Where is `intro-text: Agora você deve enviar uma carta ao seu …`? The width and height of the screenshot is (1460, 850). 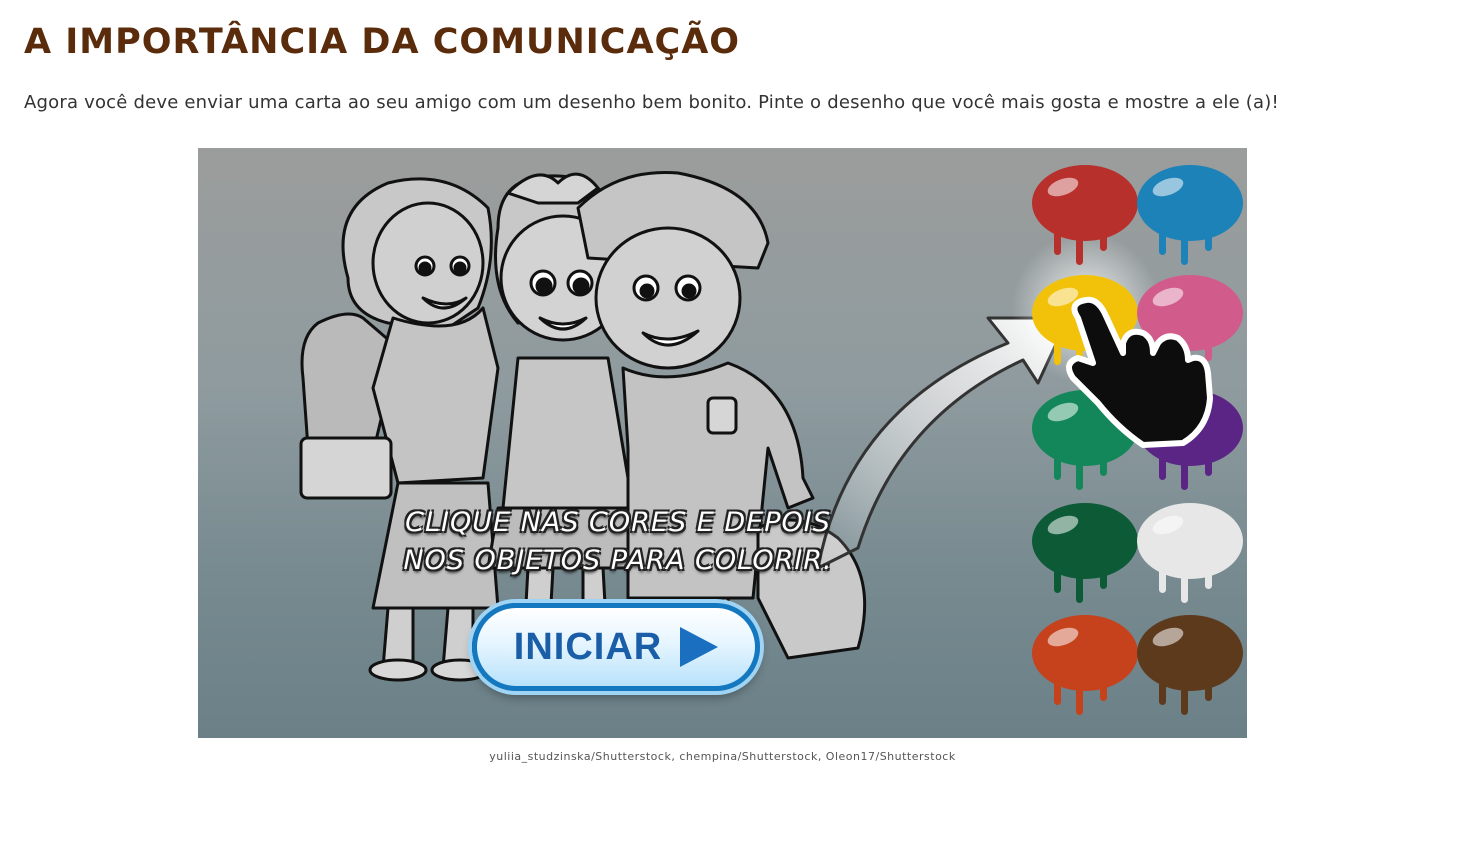 intro-text: Agora você deve enviar uma carta ao seu … is located at coordinates (651, 102).